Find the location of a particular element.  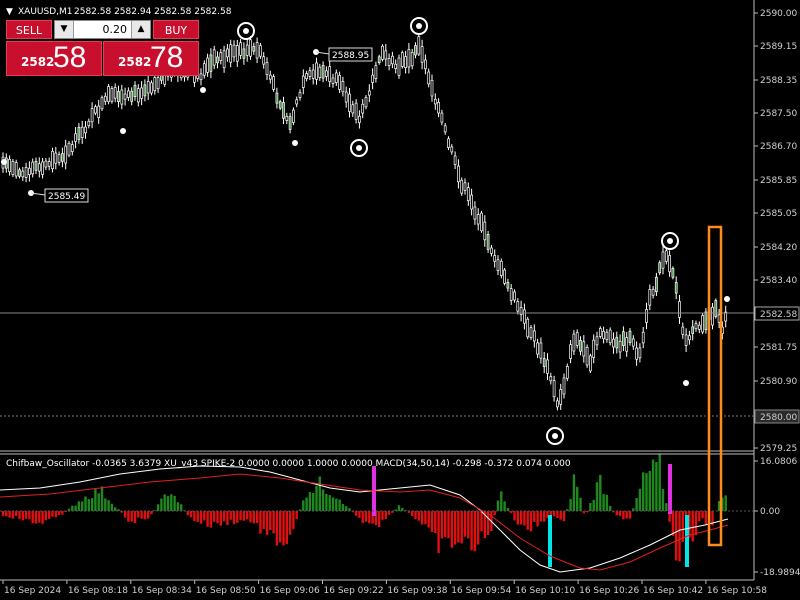

sell-button: SELL is located at coordinates (29, 29).